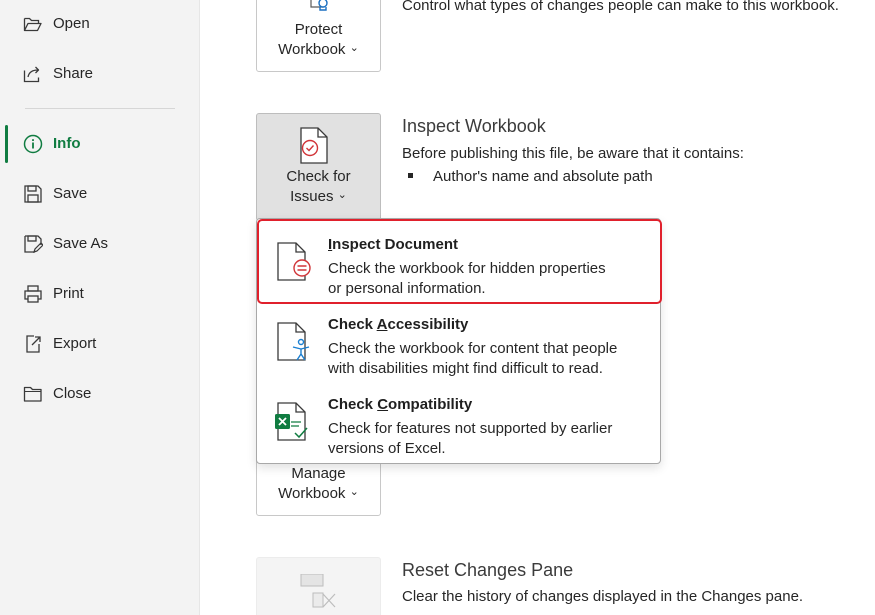  What do you see at coordinates (318, 196) in the screenshot?
I see `check-issues-label-line2: Issues ⌄` at bounding box center [318, 196].